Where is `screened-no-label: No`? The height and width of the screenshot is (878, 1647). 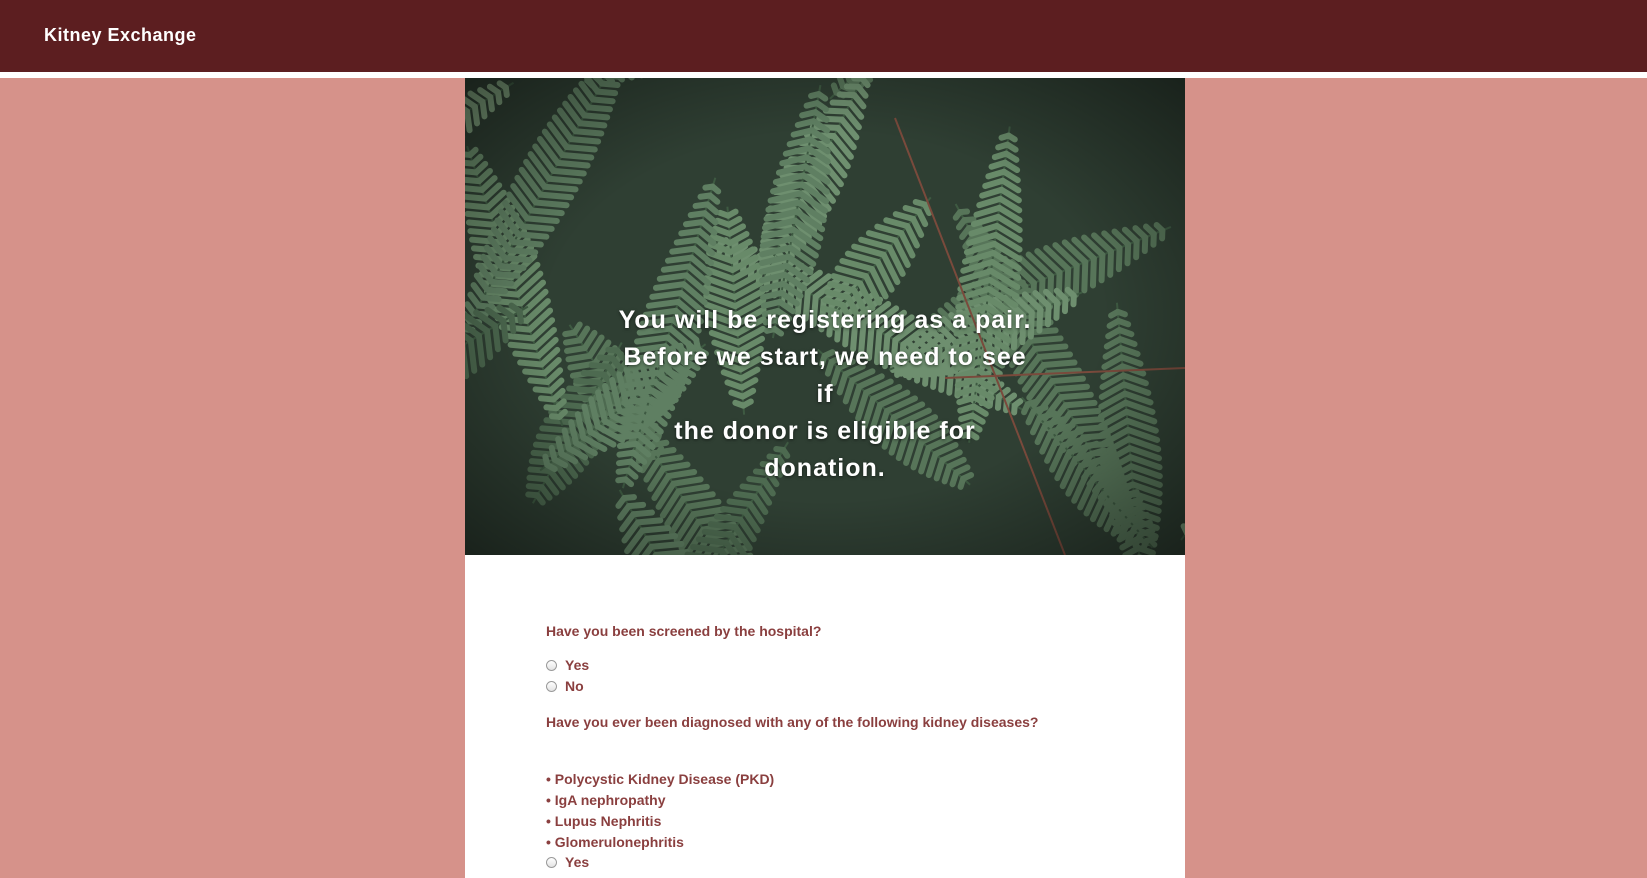 screened-no-label: No is located at coordinates (574, 686).